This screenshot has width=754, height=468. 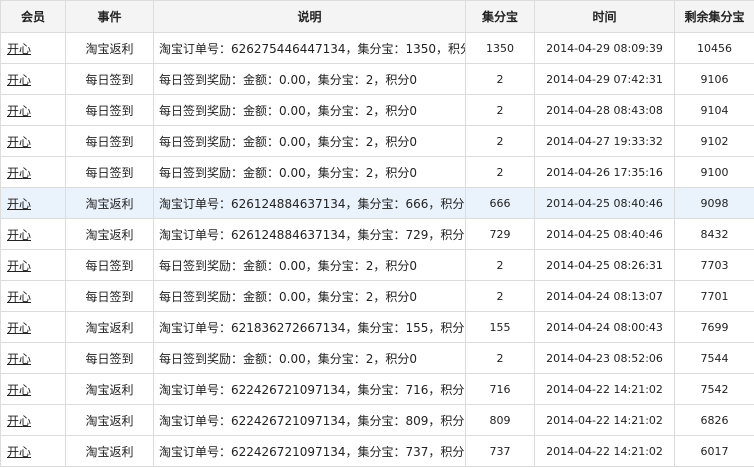 What do you see at coordinates (500, 16) in the screenshot?
I see `column-header-points: 集分宝` at bounding box center [500, 16].